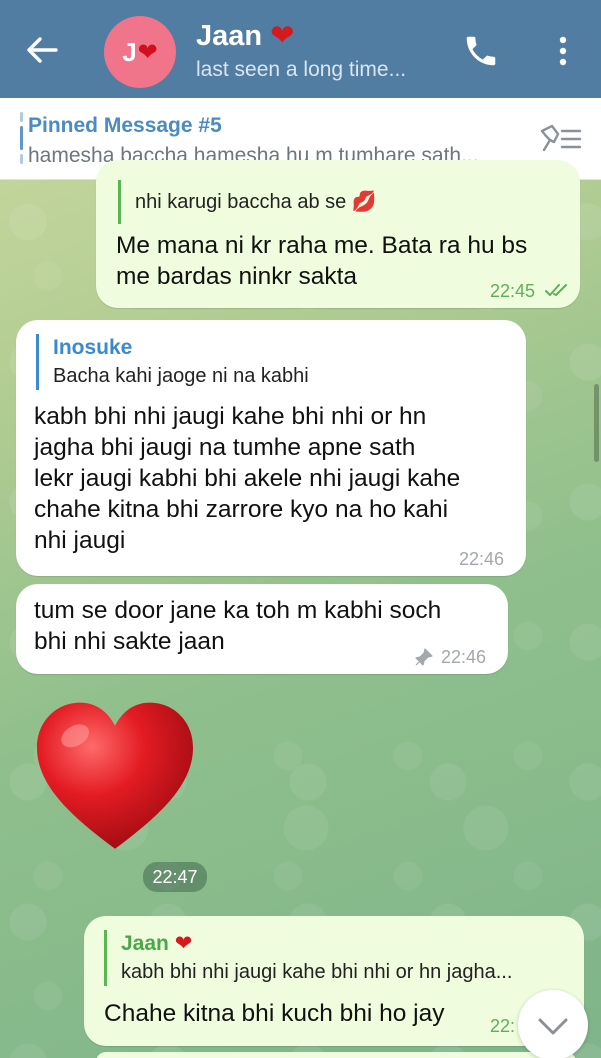  I want to click on reply-sender-name: Jaan, so click(145, 943).